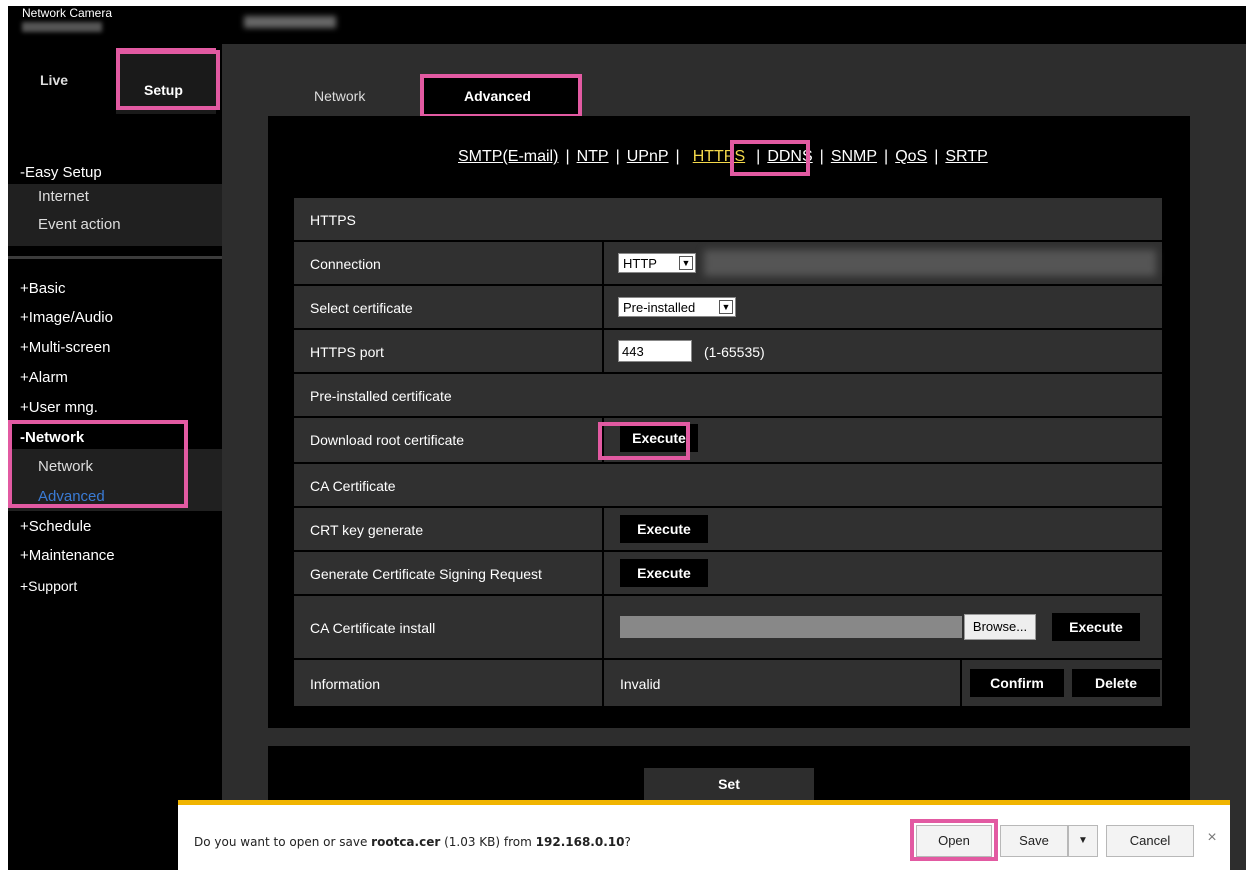  What do you see at coordinates (115, 257) in the screenshot?
I see `sidebar-divider` at bounding box center [115, 257].